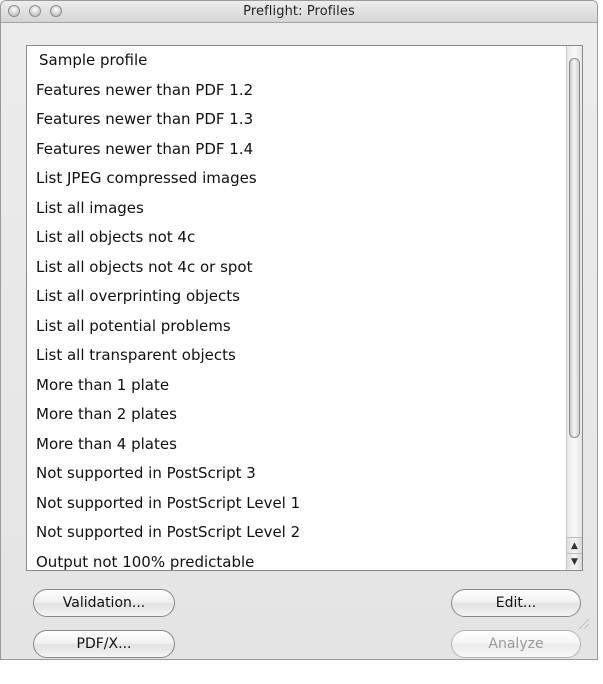 This screenshot has height=684, width=603. Describe the element at coordinates (574, 248) in the screenshot. I see `scrollbar-thumb` at that location.